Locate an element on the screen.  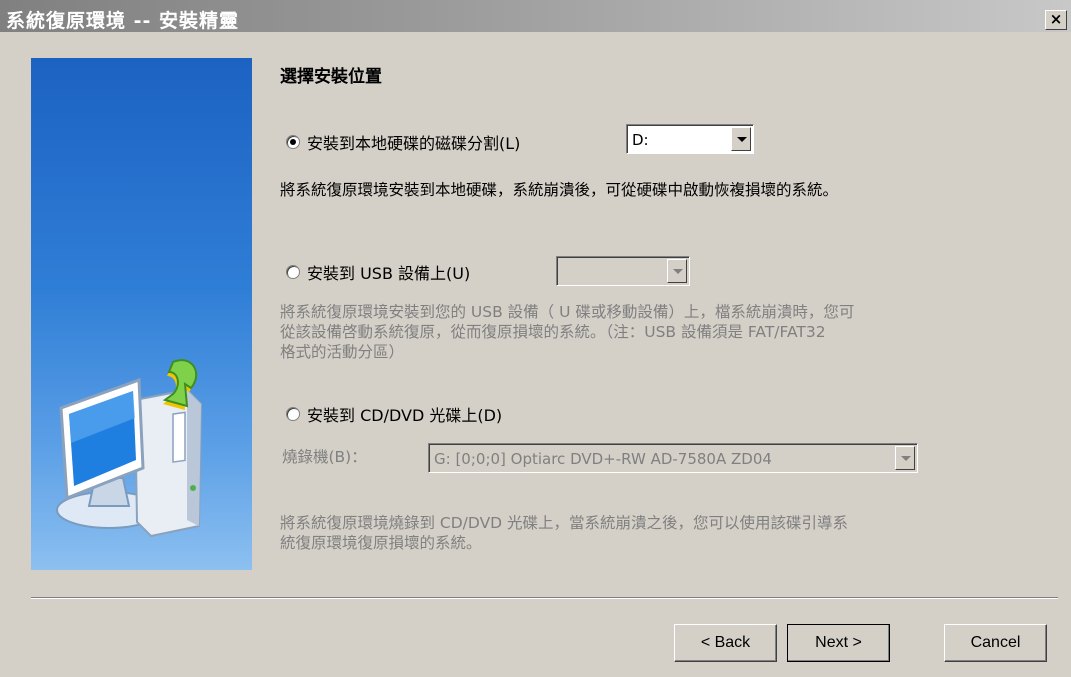
title-bar: 系統復原環境 -- 安裝精靈 × is located at coordinates (535, 16).